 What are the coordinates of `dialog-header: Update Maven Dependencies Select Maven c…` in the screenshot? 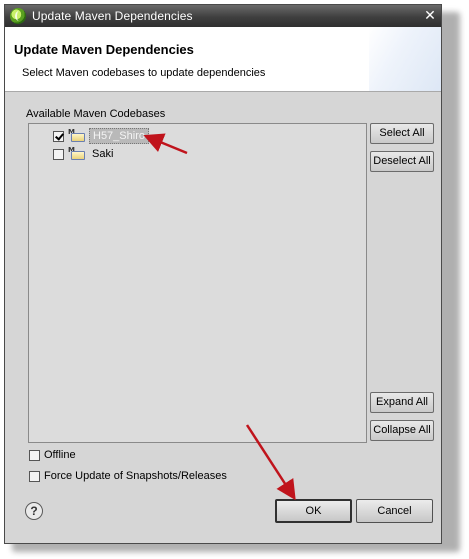 It's located at (223, 59).